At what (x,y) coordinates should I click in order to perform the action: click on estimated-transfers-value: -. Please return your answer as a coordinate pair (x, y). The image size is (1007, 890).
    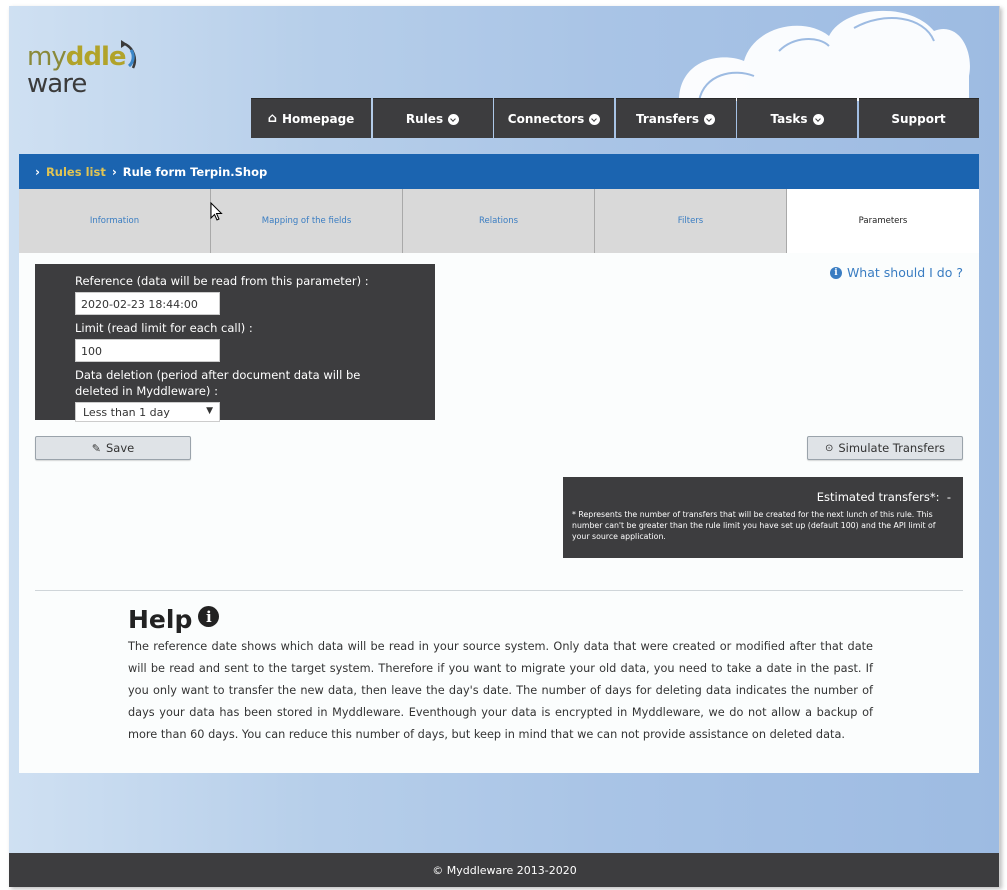
    Looking at the image, I should click on (948, 497).